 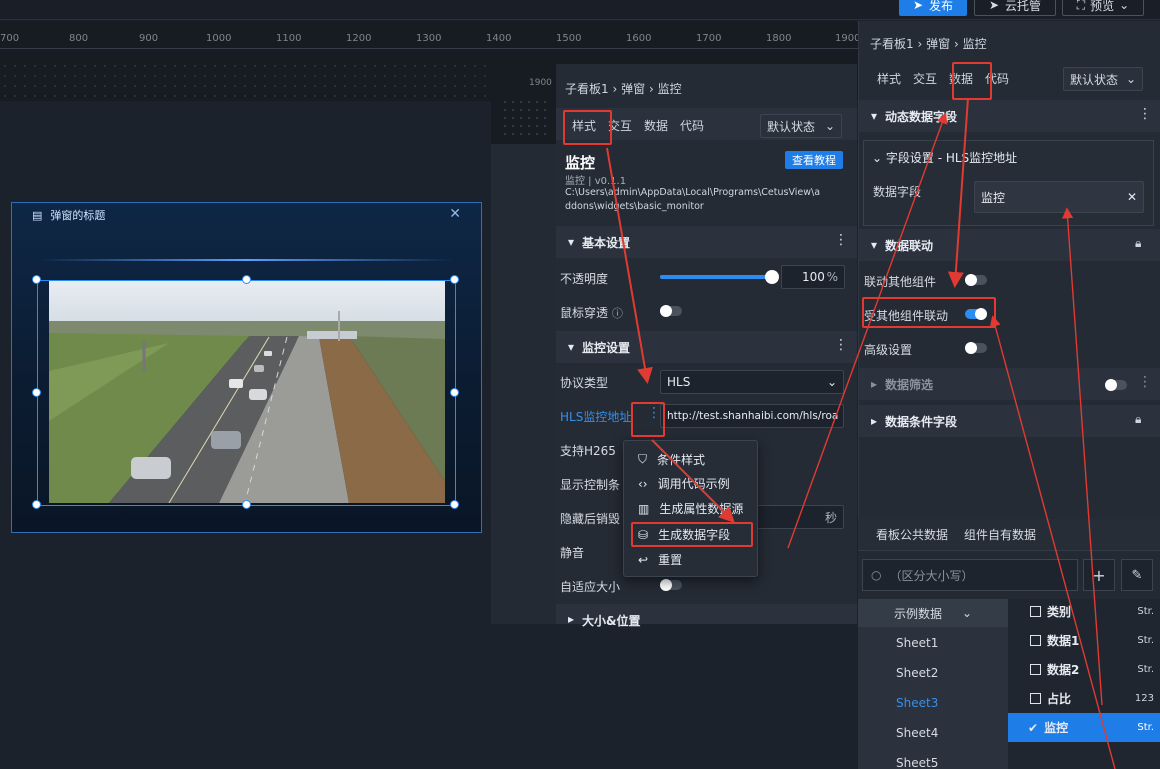 I want to click on tab-public-data: 看板公共数据, so click(x=912, y=535).